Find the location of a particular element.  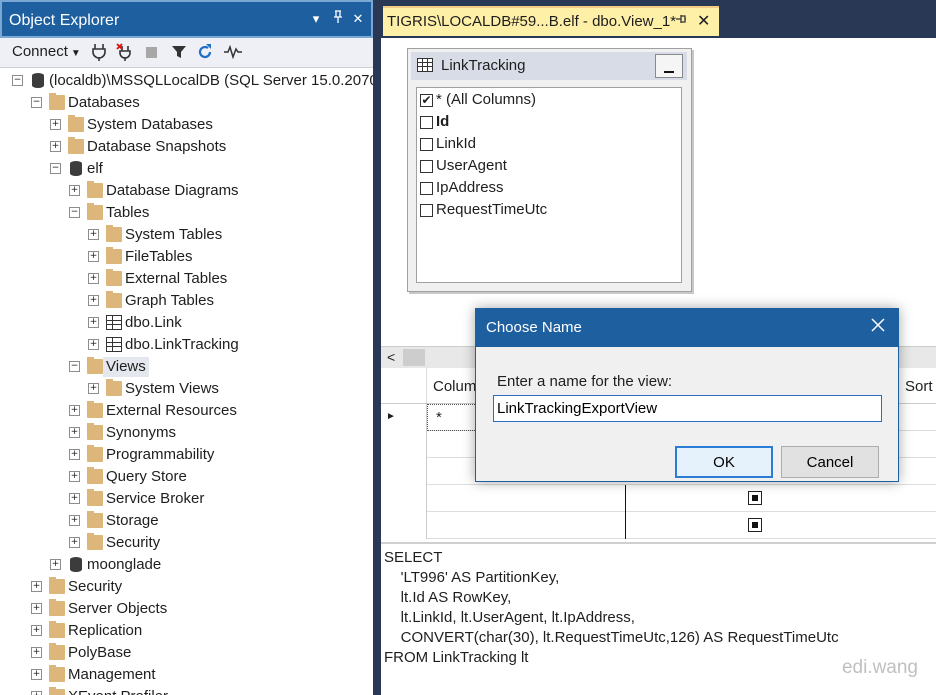

disconnect-icon is located at coordinates (125, 52).